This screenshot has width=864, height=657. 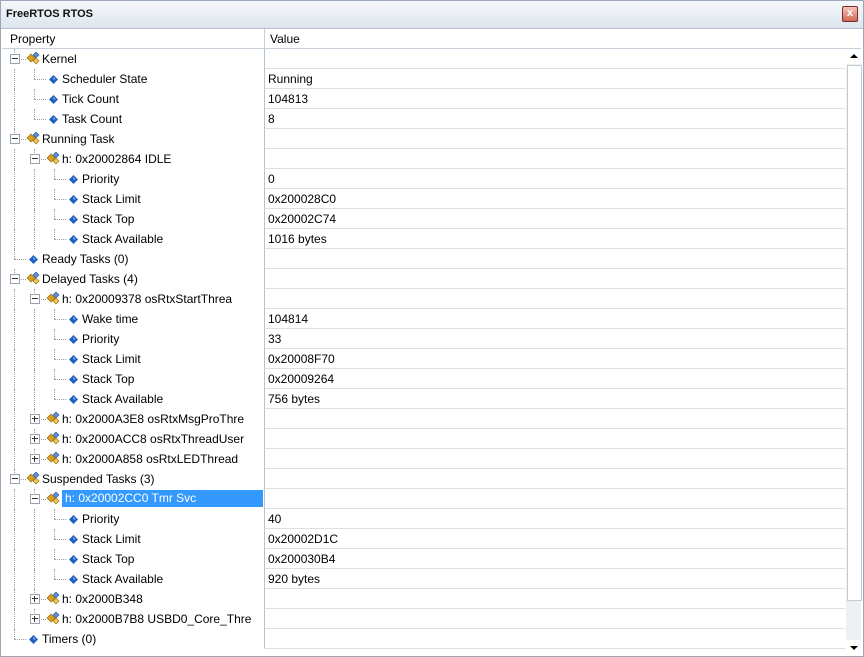 I want to click on tree-row: h: 0x2000ACC8 osRtxThreadUser, so click(x=423, y=439).